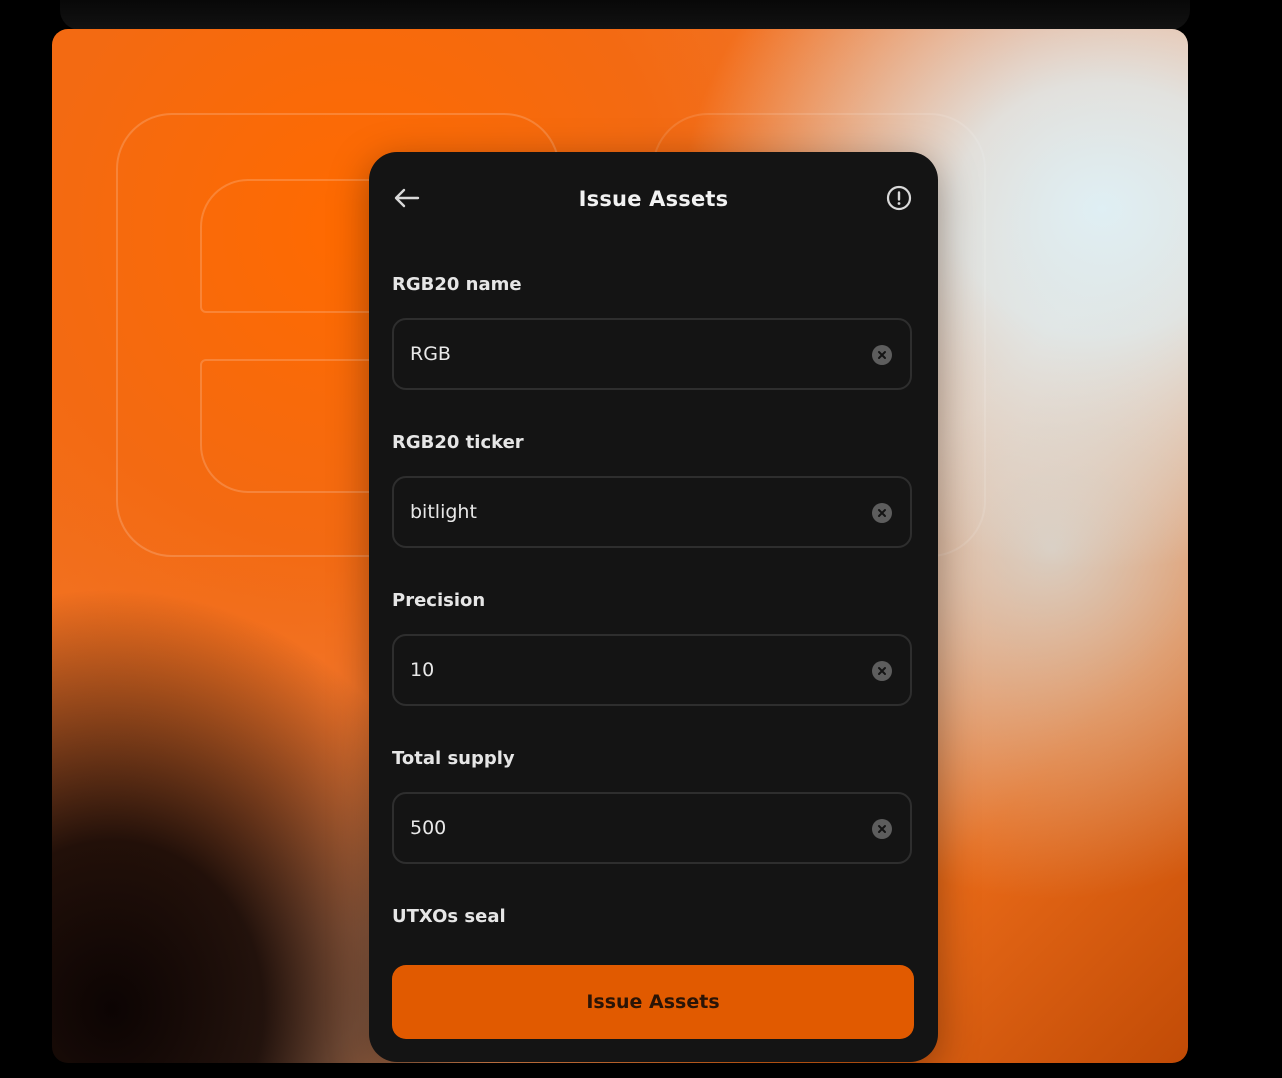 The width and height of the screenshot is (1282, 1078). I want to click on precision-input, so click(630, 670).